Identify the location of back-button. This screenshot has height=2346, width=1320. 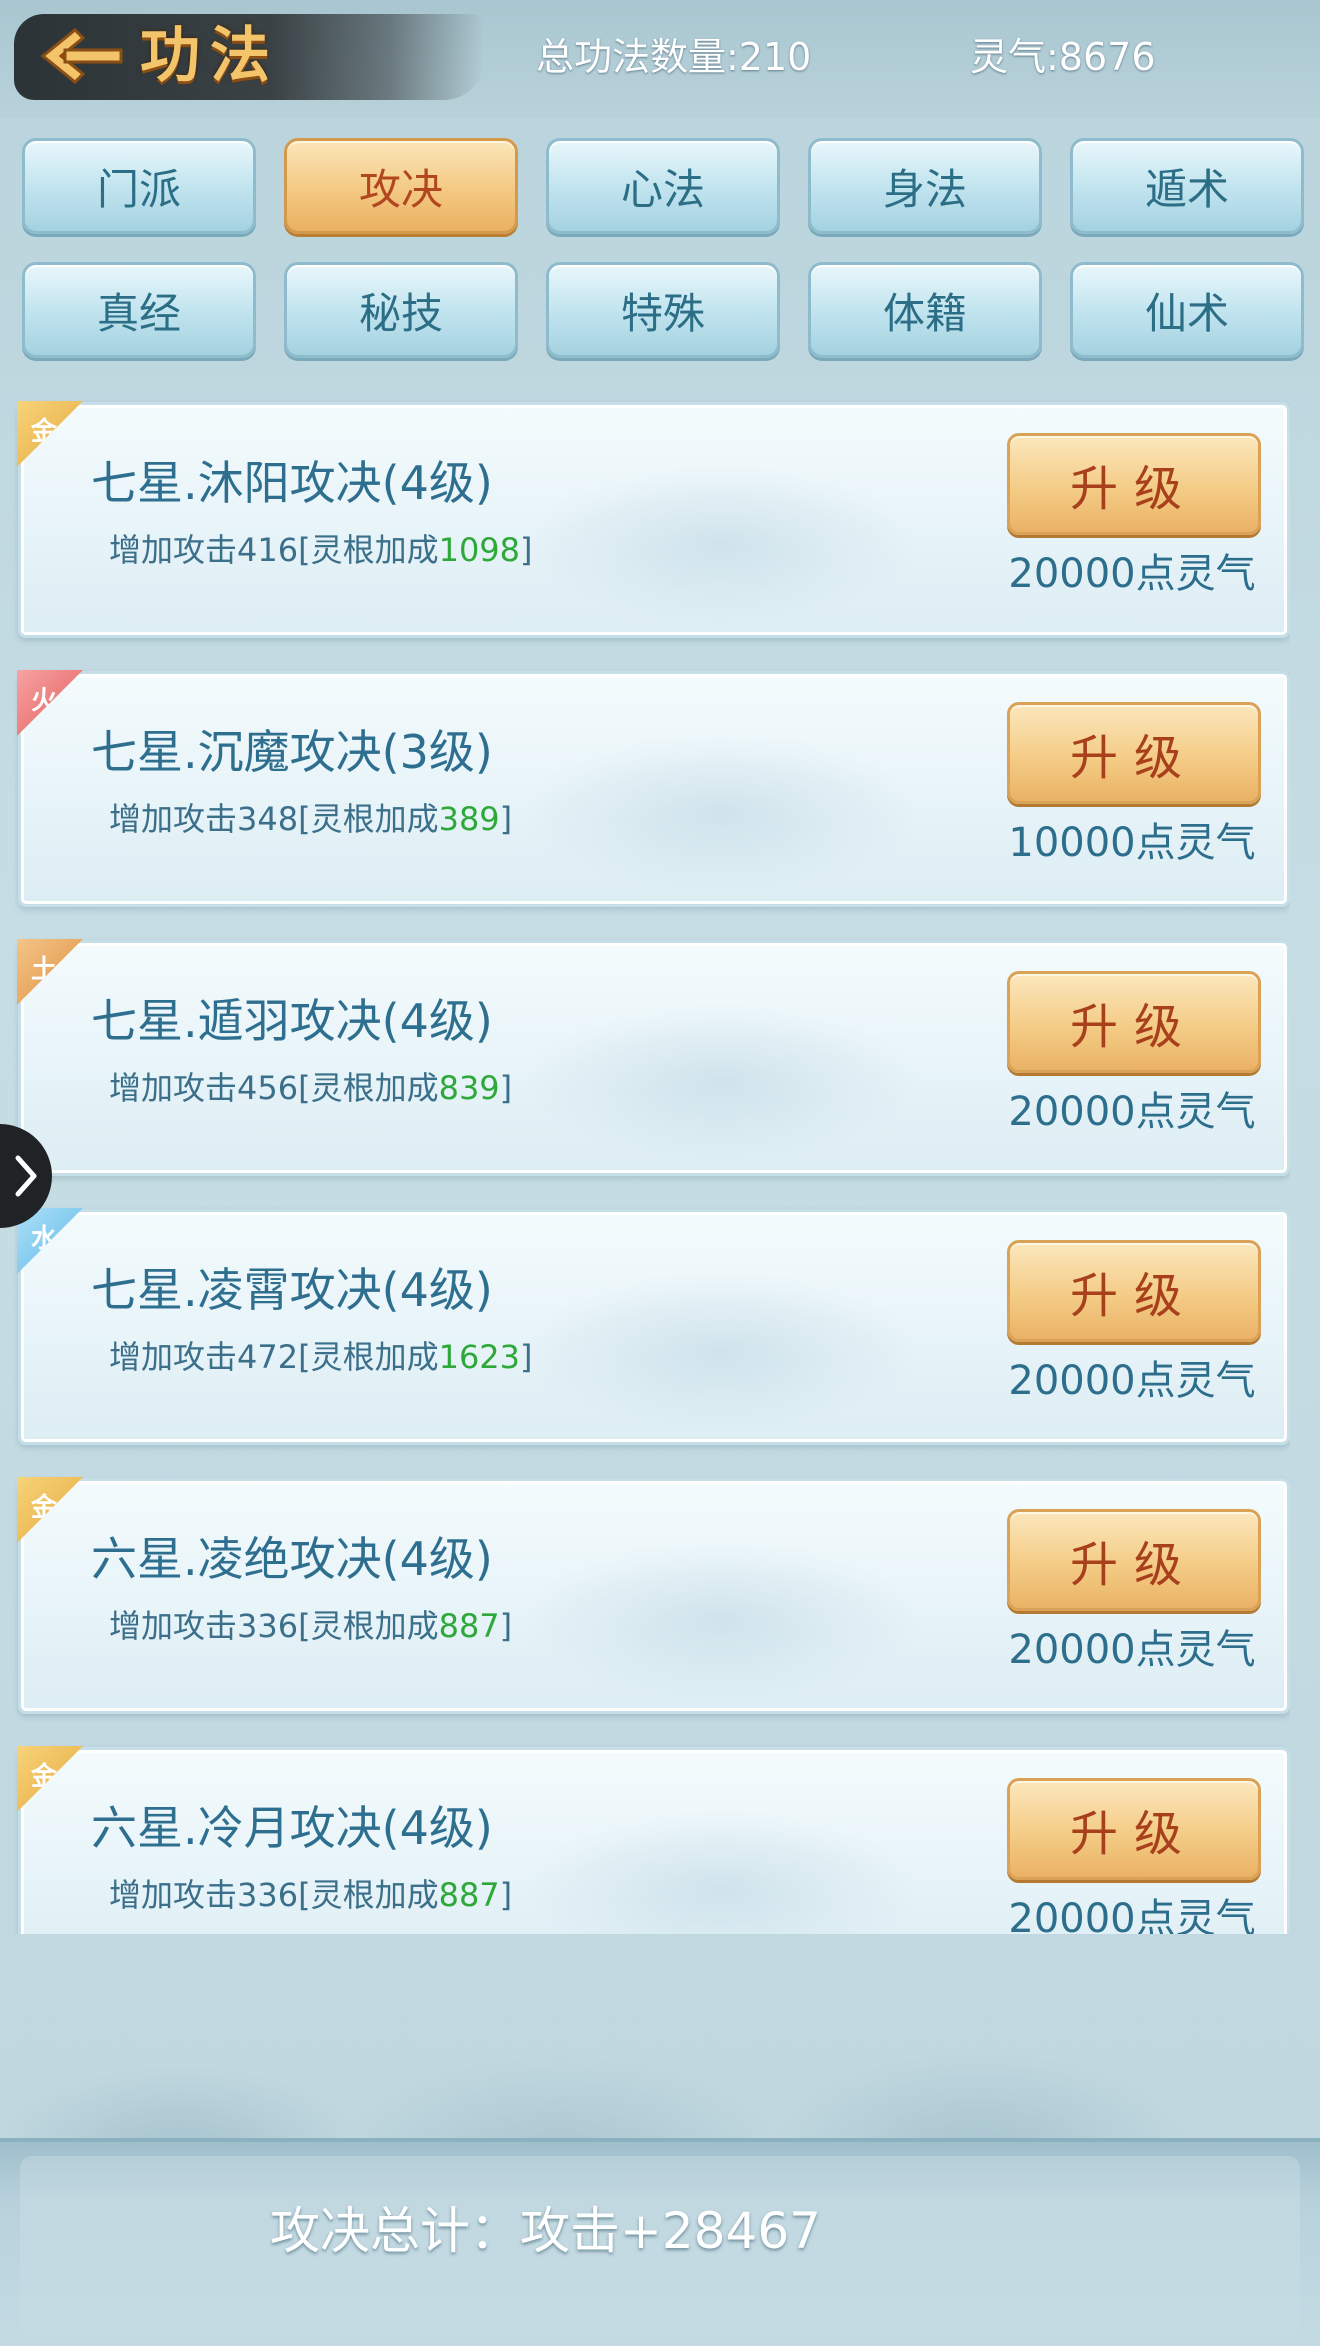
(80, 56).